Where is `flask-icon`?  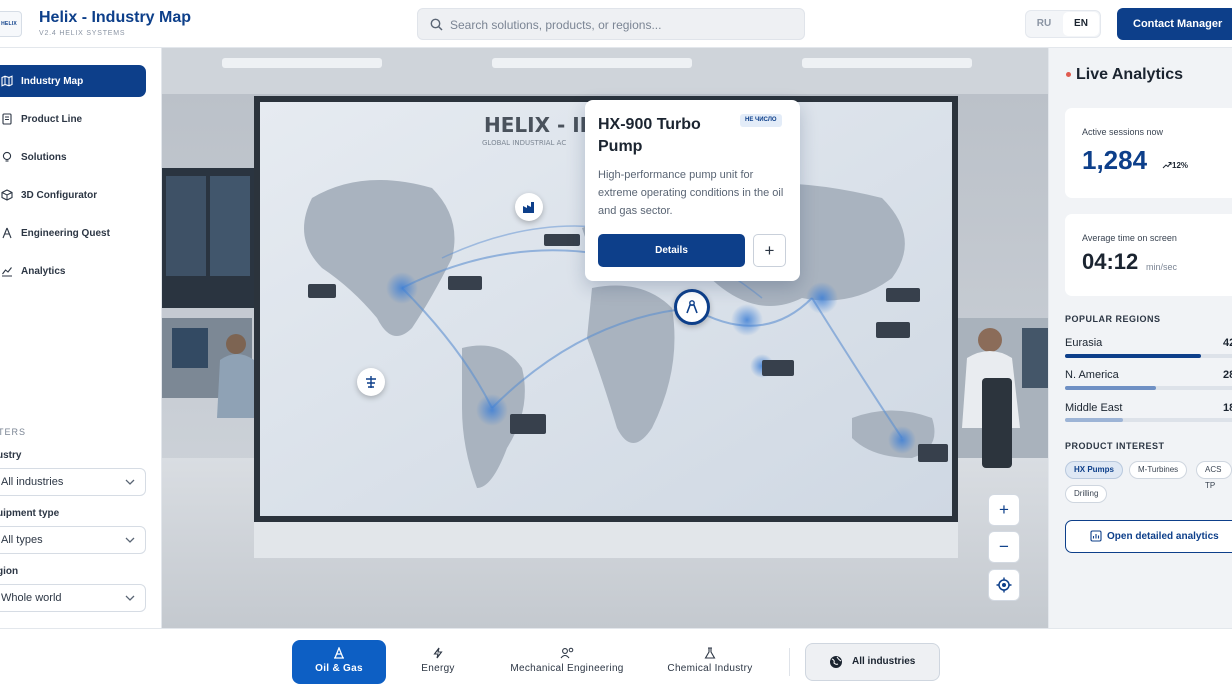
flask-icon is located at coordinates (710, 653).